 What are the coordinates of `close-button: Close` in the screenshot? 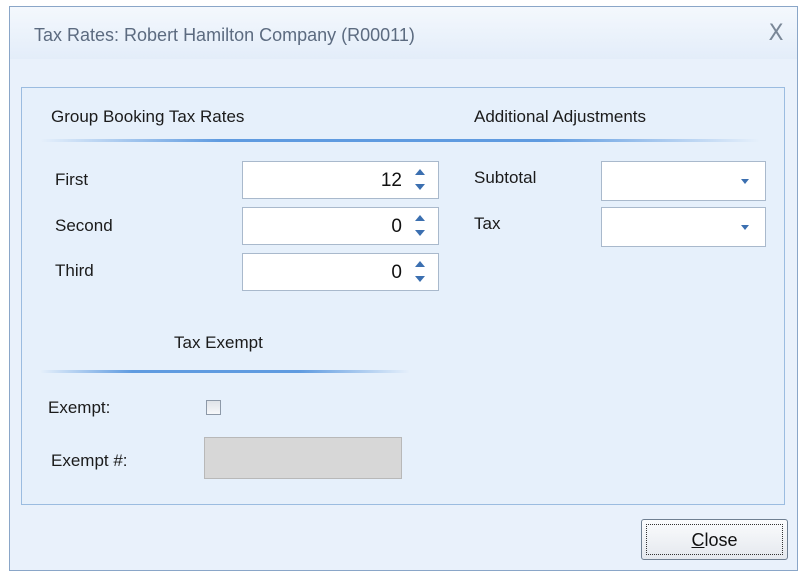 It's located at (714, 539).